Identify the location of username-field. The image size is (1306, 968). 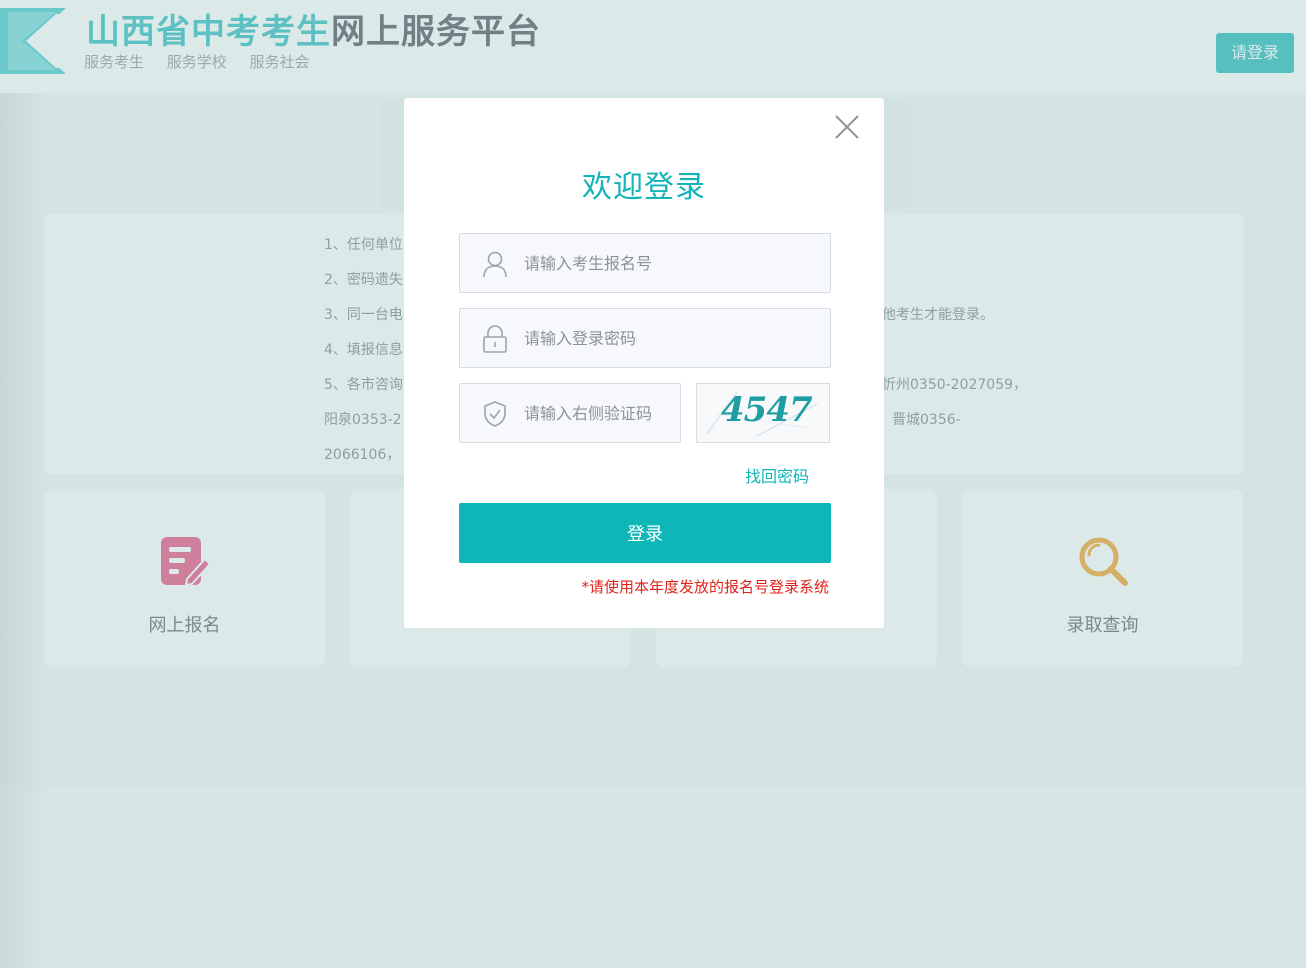
(645, 263).